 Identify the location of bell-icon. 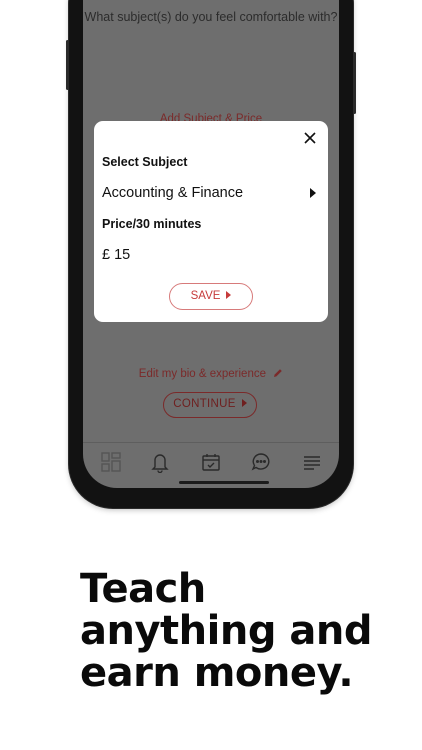
(160, 462).